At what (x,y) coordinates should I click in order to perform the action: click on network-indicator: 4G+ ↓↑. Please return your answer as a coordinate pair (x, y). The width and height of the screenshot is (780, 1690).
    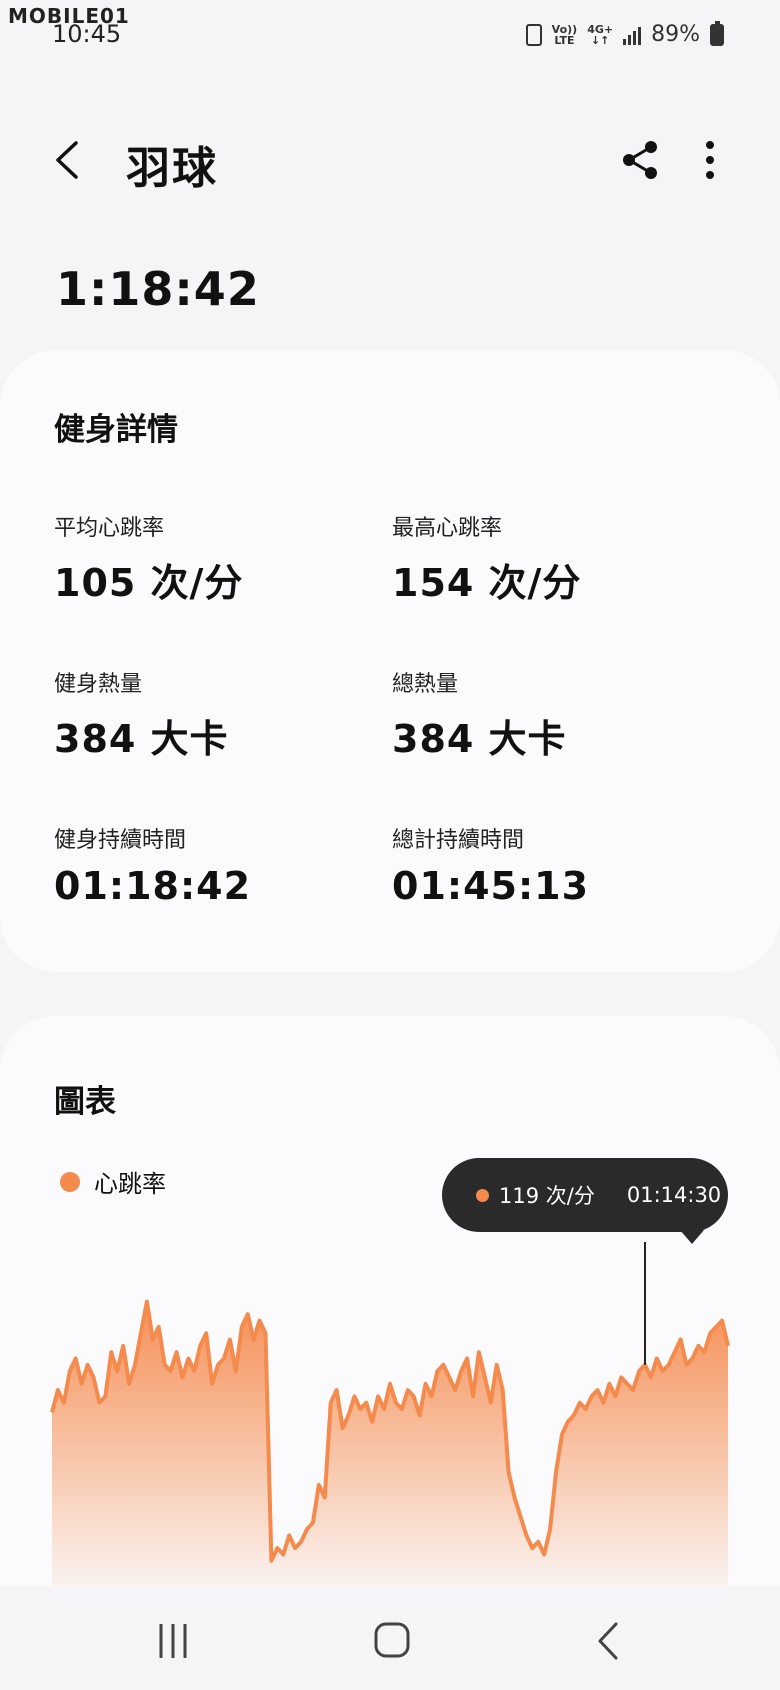
    Looking at the image, I should click on (600, 35).